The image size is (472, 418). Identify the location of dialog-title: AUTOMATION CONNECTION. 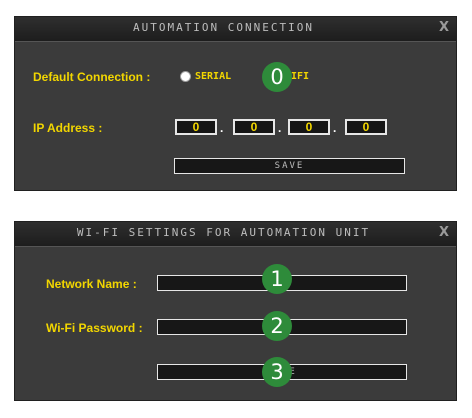
(223, 27).